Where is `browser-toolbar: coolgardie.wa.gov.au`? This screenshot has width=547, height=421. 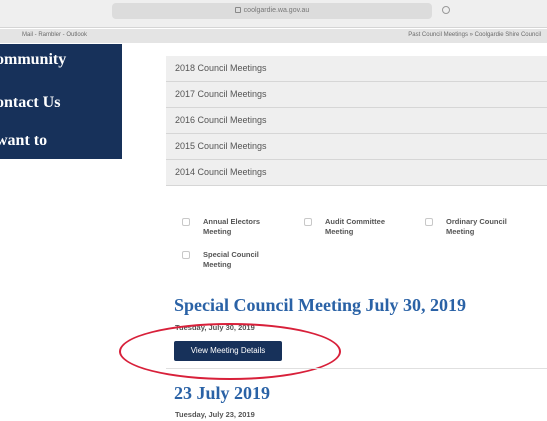
browser-toolbar: coolgardie.wa.gov.au is located at coordinates (273, 14).